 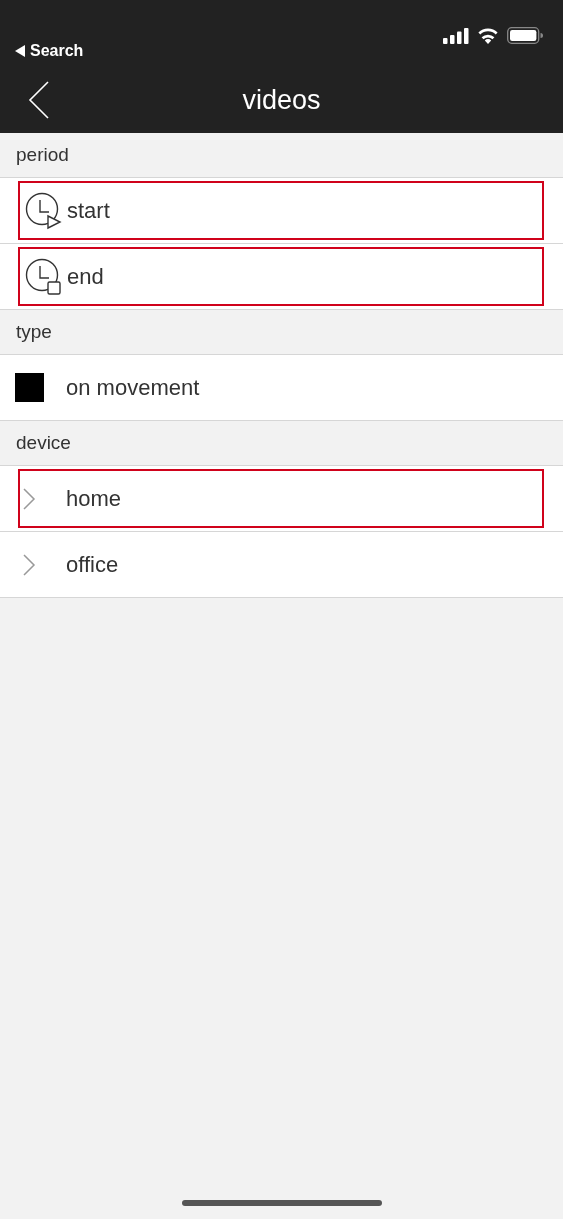 I want to click on wifi-icon, so click(x=488, y=35).